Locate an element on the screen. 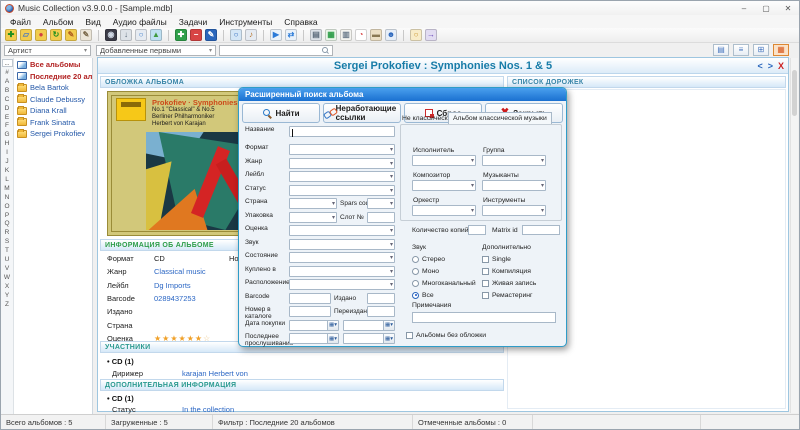 The image size is (800, 430). field-9-select: ▾ is located at coordinates (342, 257).